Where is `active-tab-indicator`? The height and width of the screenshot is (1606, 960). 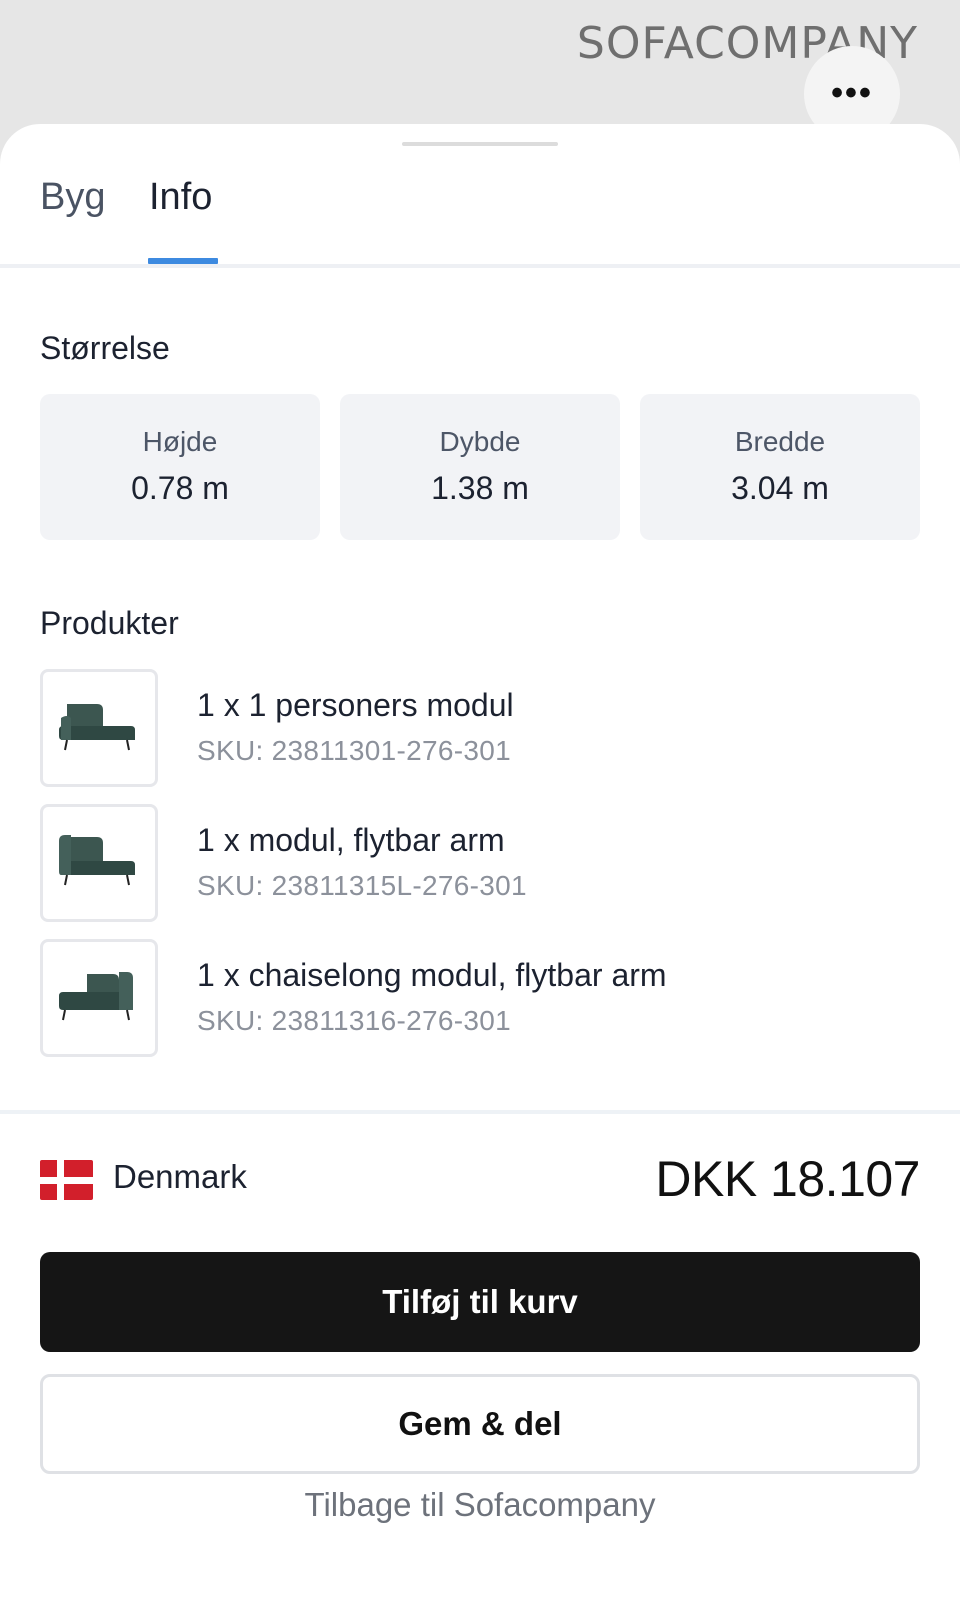 active-tab-indicator is located at coordinates (183, 261).